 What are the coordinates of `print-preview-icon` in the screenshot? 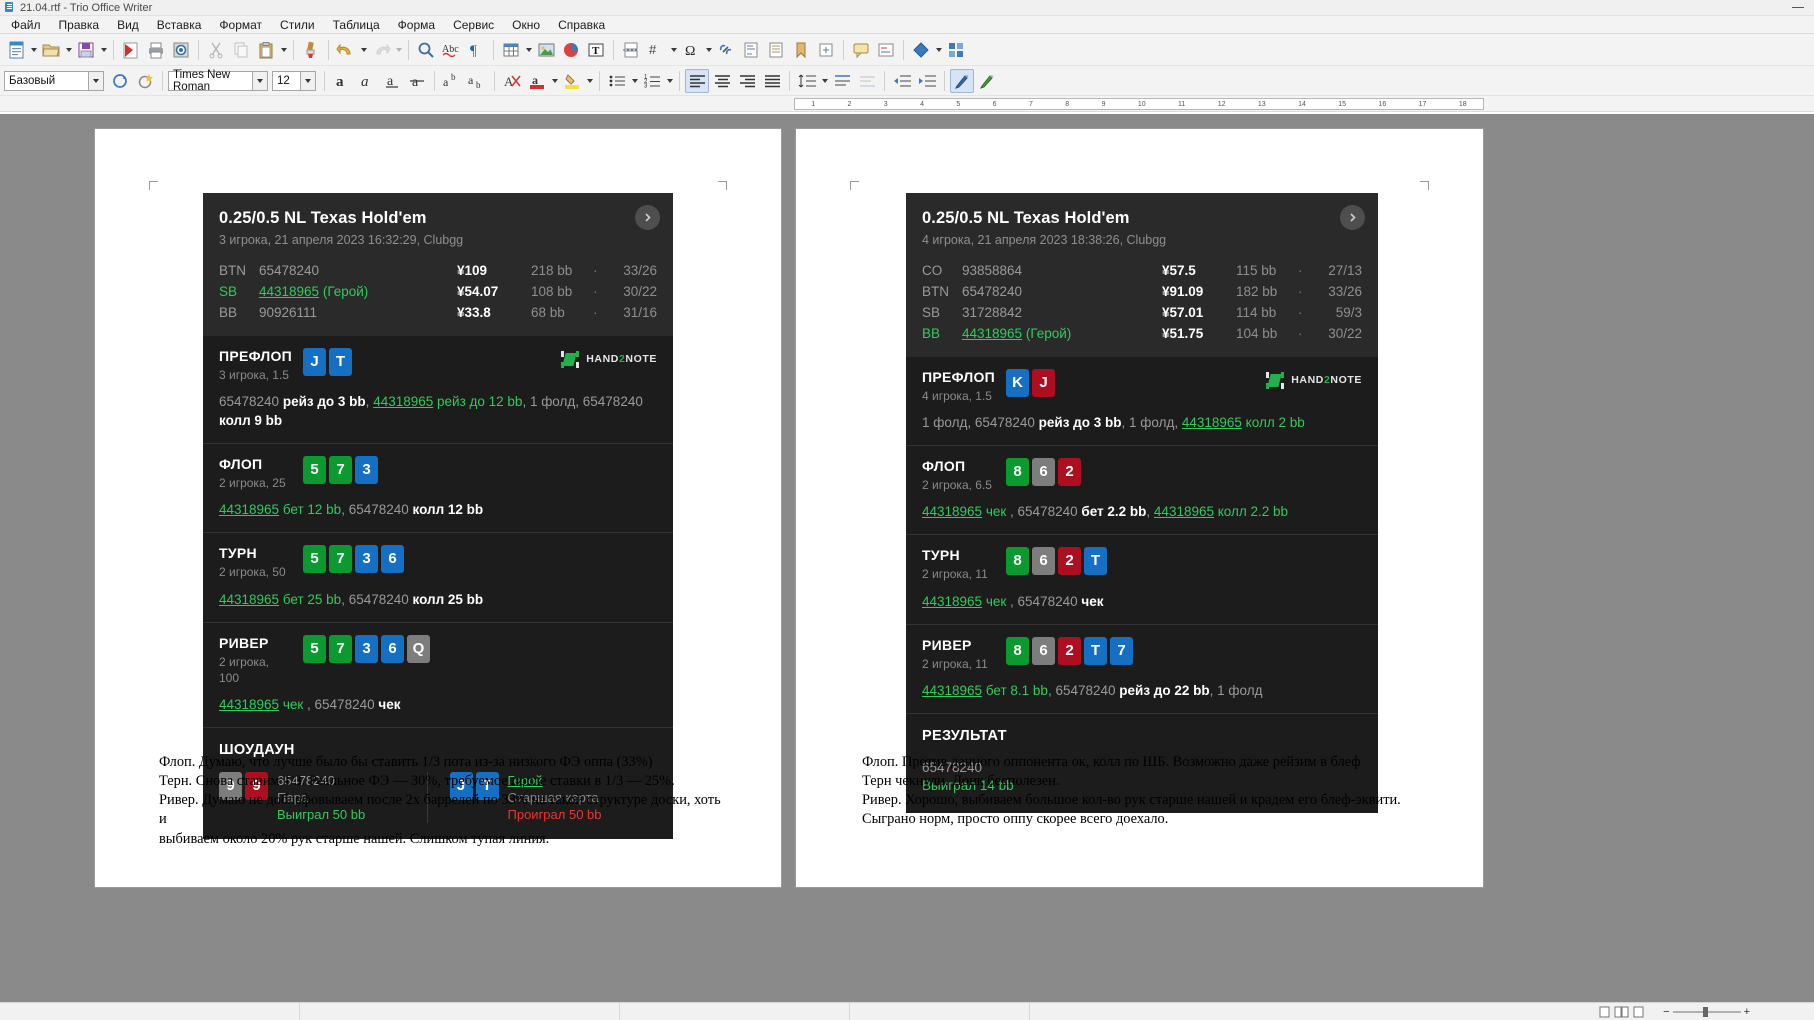 It's located at (181, 50).